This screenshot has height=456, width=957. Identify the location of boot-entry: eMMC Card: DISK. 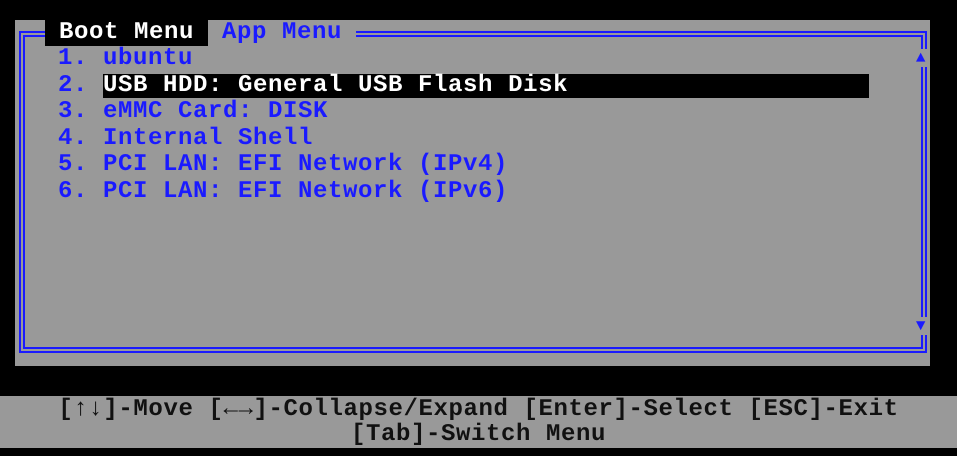
(486, 112).